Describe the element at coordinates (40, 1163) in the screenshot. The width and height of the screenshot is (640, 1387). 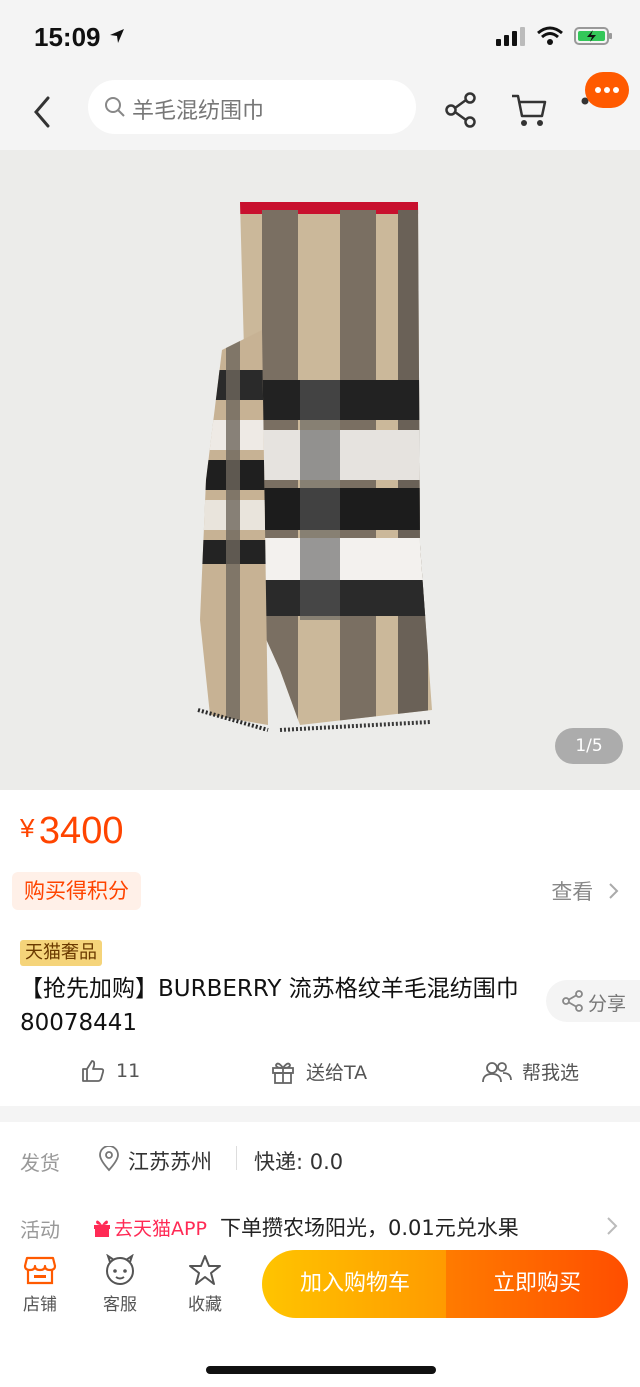
I see `shipping-label: 发货` at that location.